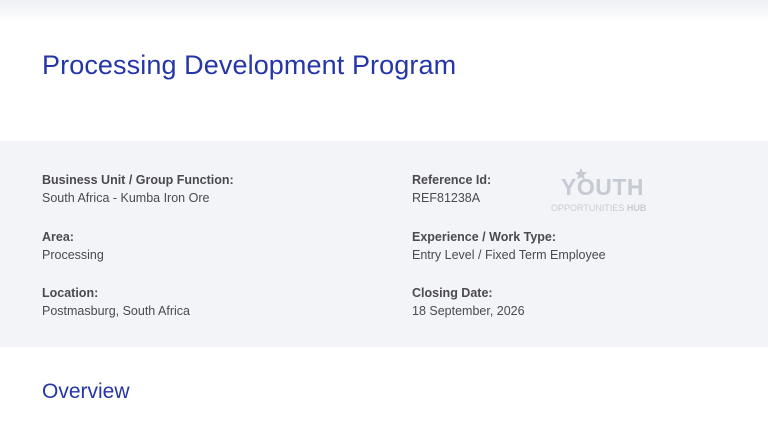 The width and height of the screenshot is (768, 432). I want to click on location-value: Postmasburg, South Africa, so click(116, 311).